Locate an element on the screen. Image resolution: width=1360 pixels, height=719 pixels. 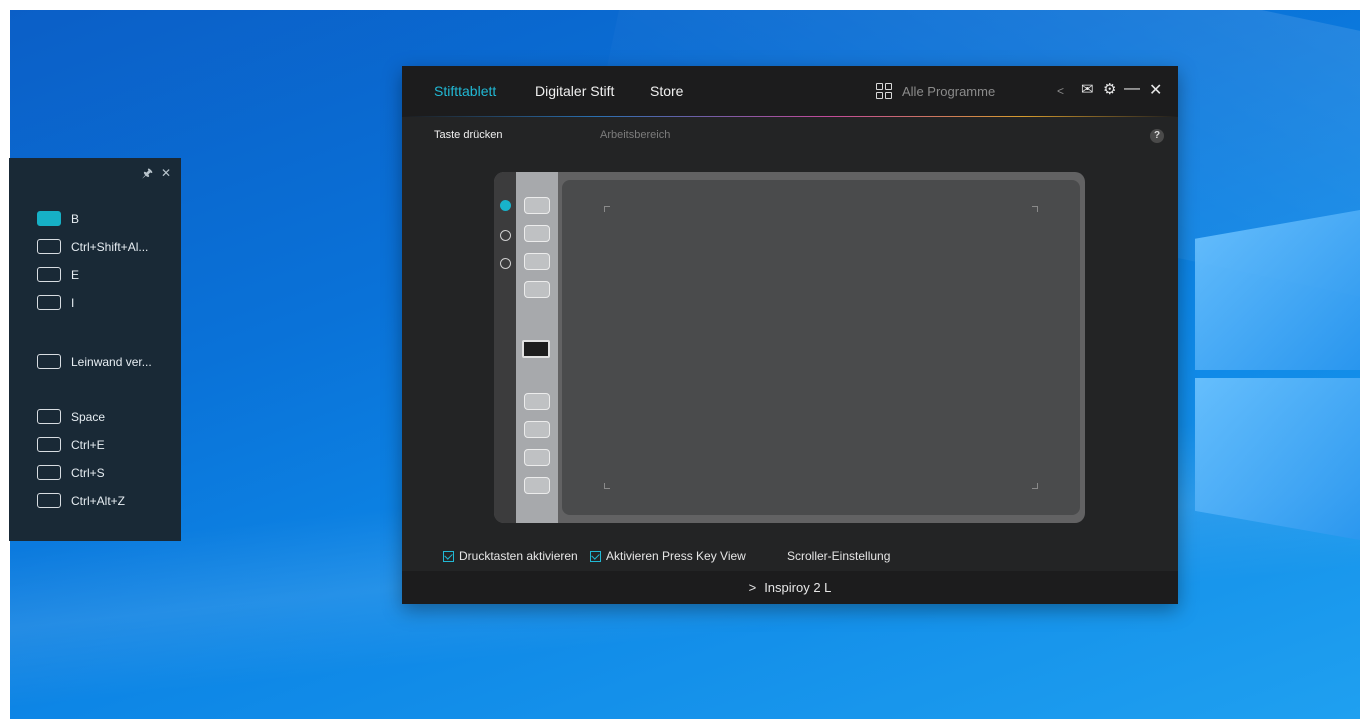
key-item: B is located at coordinates (58, 218).